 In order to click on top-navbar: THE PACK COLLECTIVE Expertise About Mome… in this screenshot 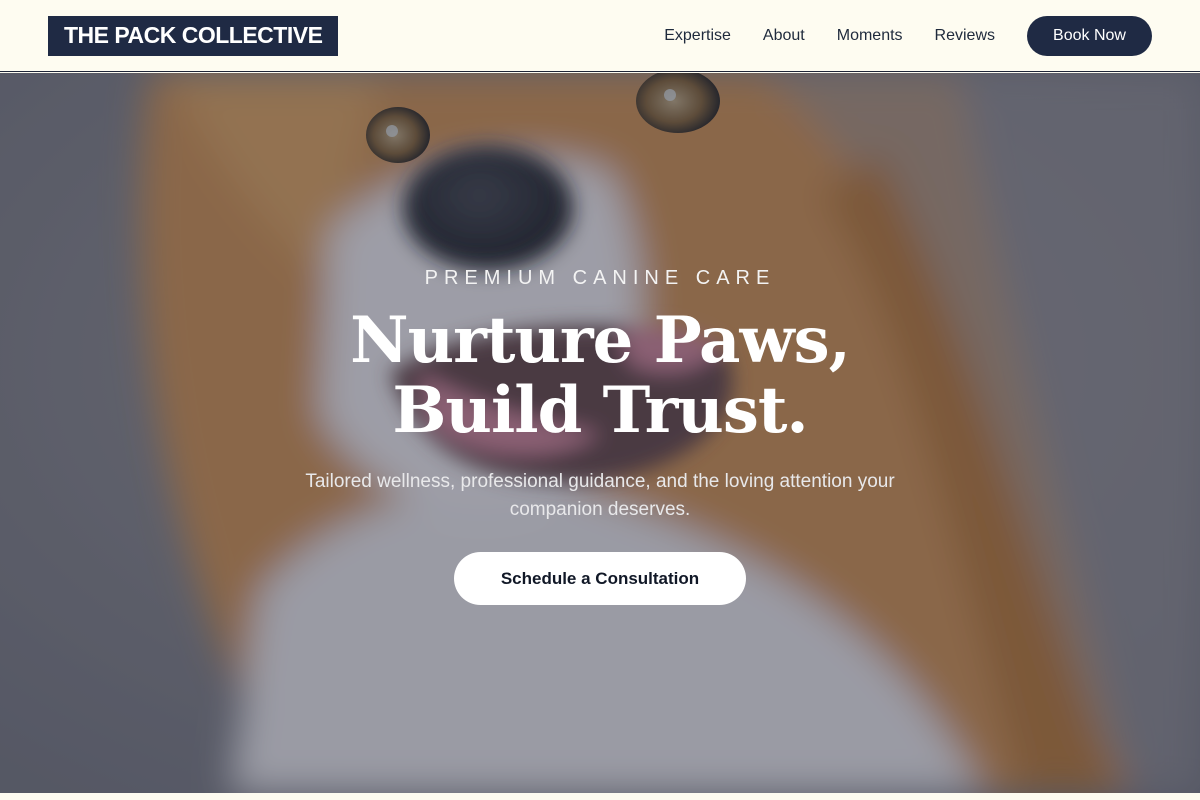, I will do `click(600, 36)`.